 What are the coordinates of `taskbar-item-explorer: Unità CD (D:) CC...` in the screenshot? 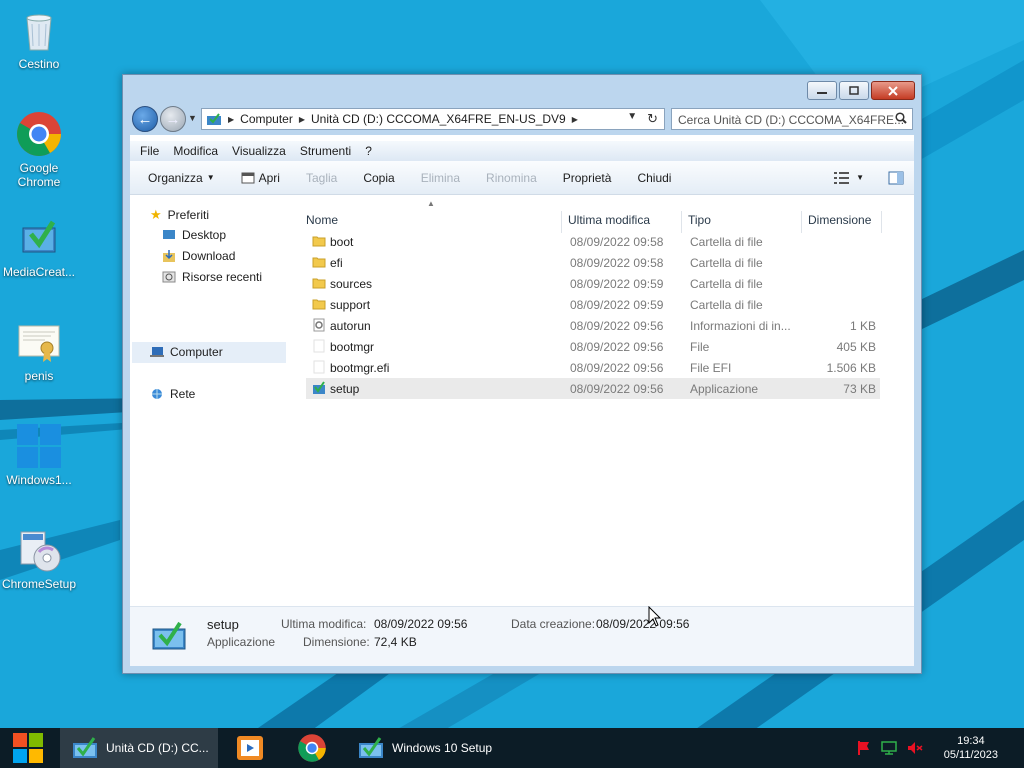 It's located at (139, 748).